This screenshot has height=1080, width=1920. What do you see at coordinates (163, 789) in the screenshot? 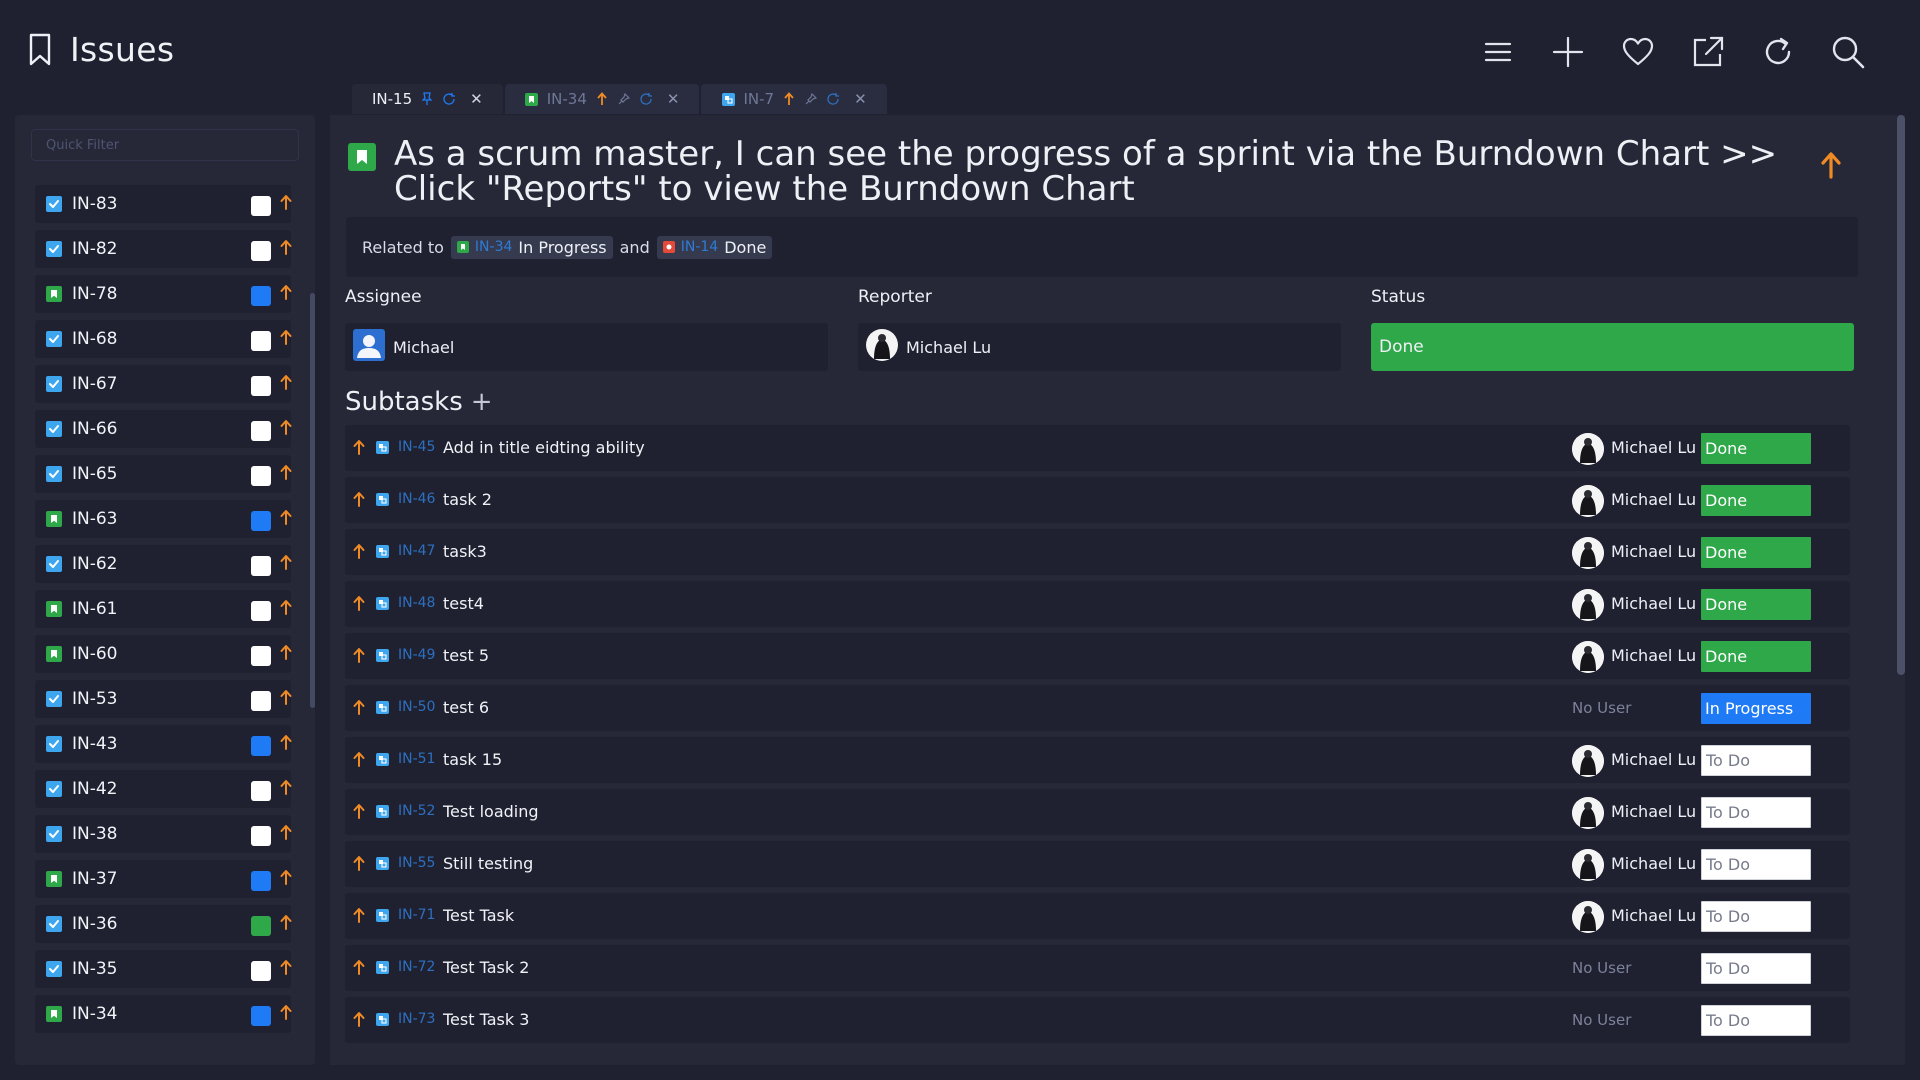
I see `sidebar-item-in-42: IN-42` at bounding box center [163, 789].